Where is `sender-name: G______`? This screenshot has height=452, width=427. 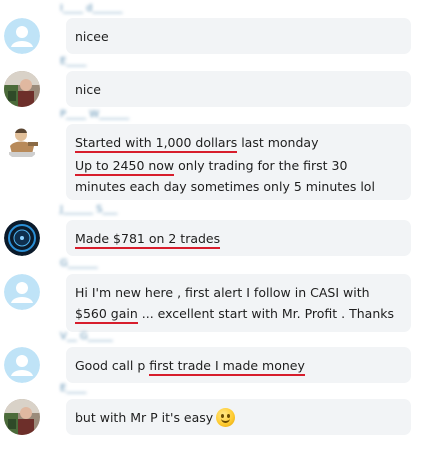
sender-name: G______ is located at coordinates (79, 264).